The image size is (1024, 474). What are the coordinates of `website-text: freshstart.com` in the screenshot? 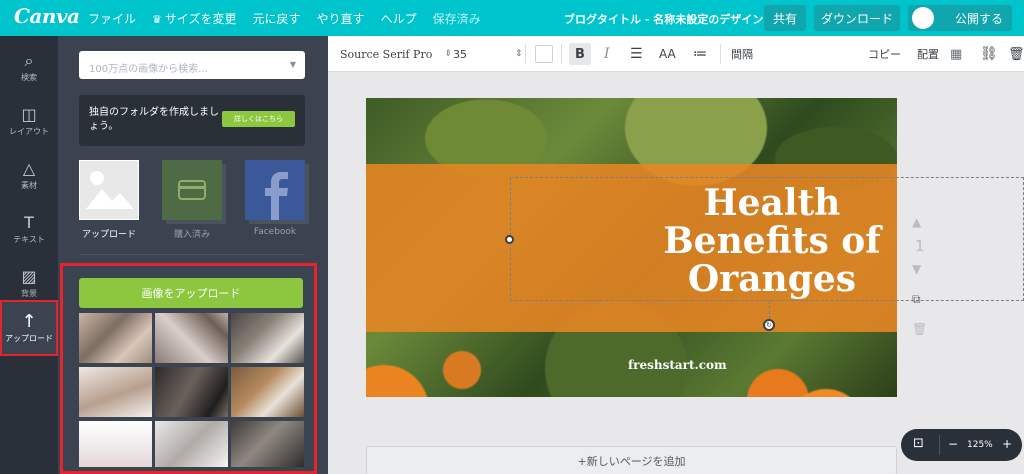 It's located at (677, 365).